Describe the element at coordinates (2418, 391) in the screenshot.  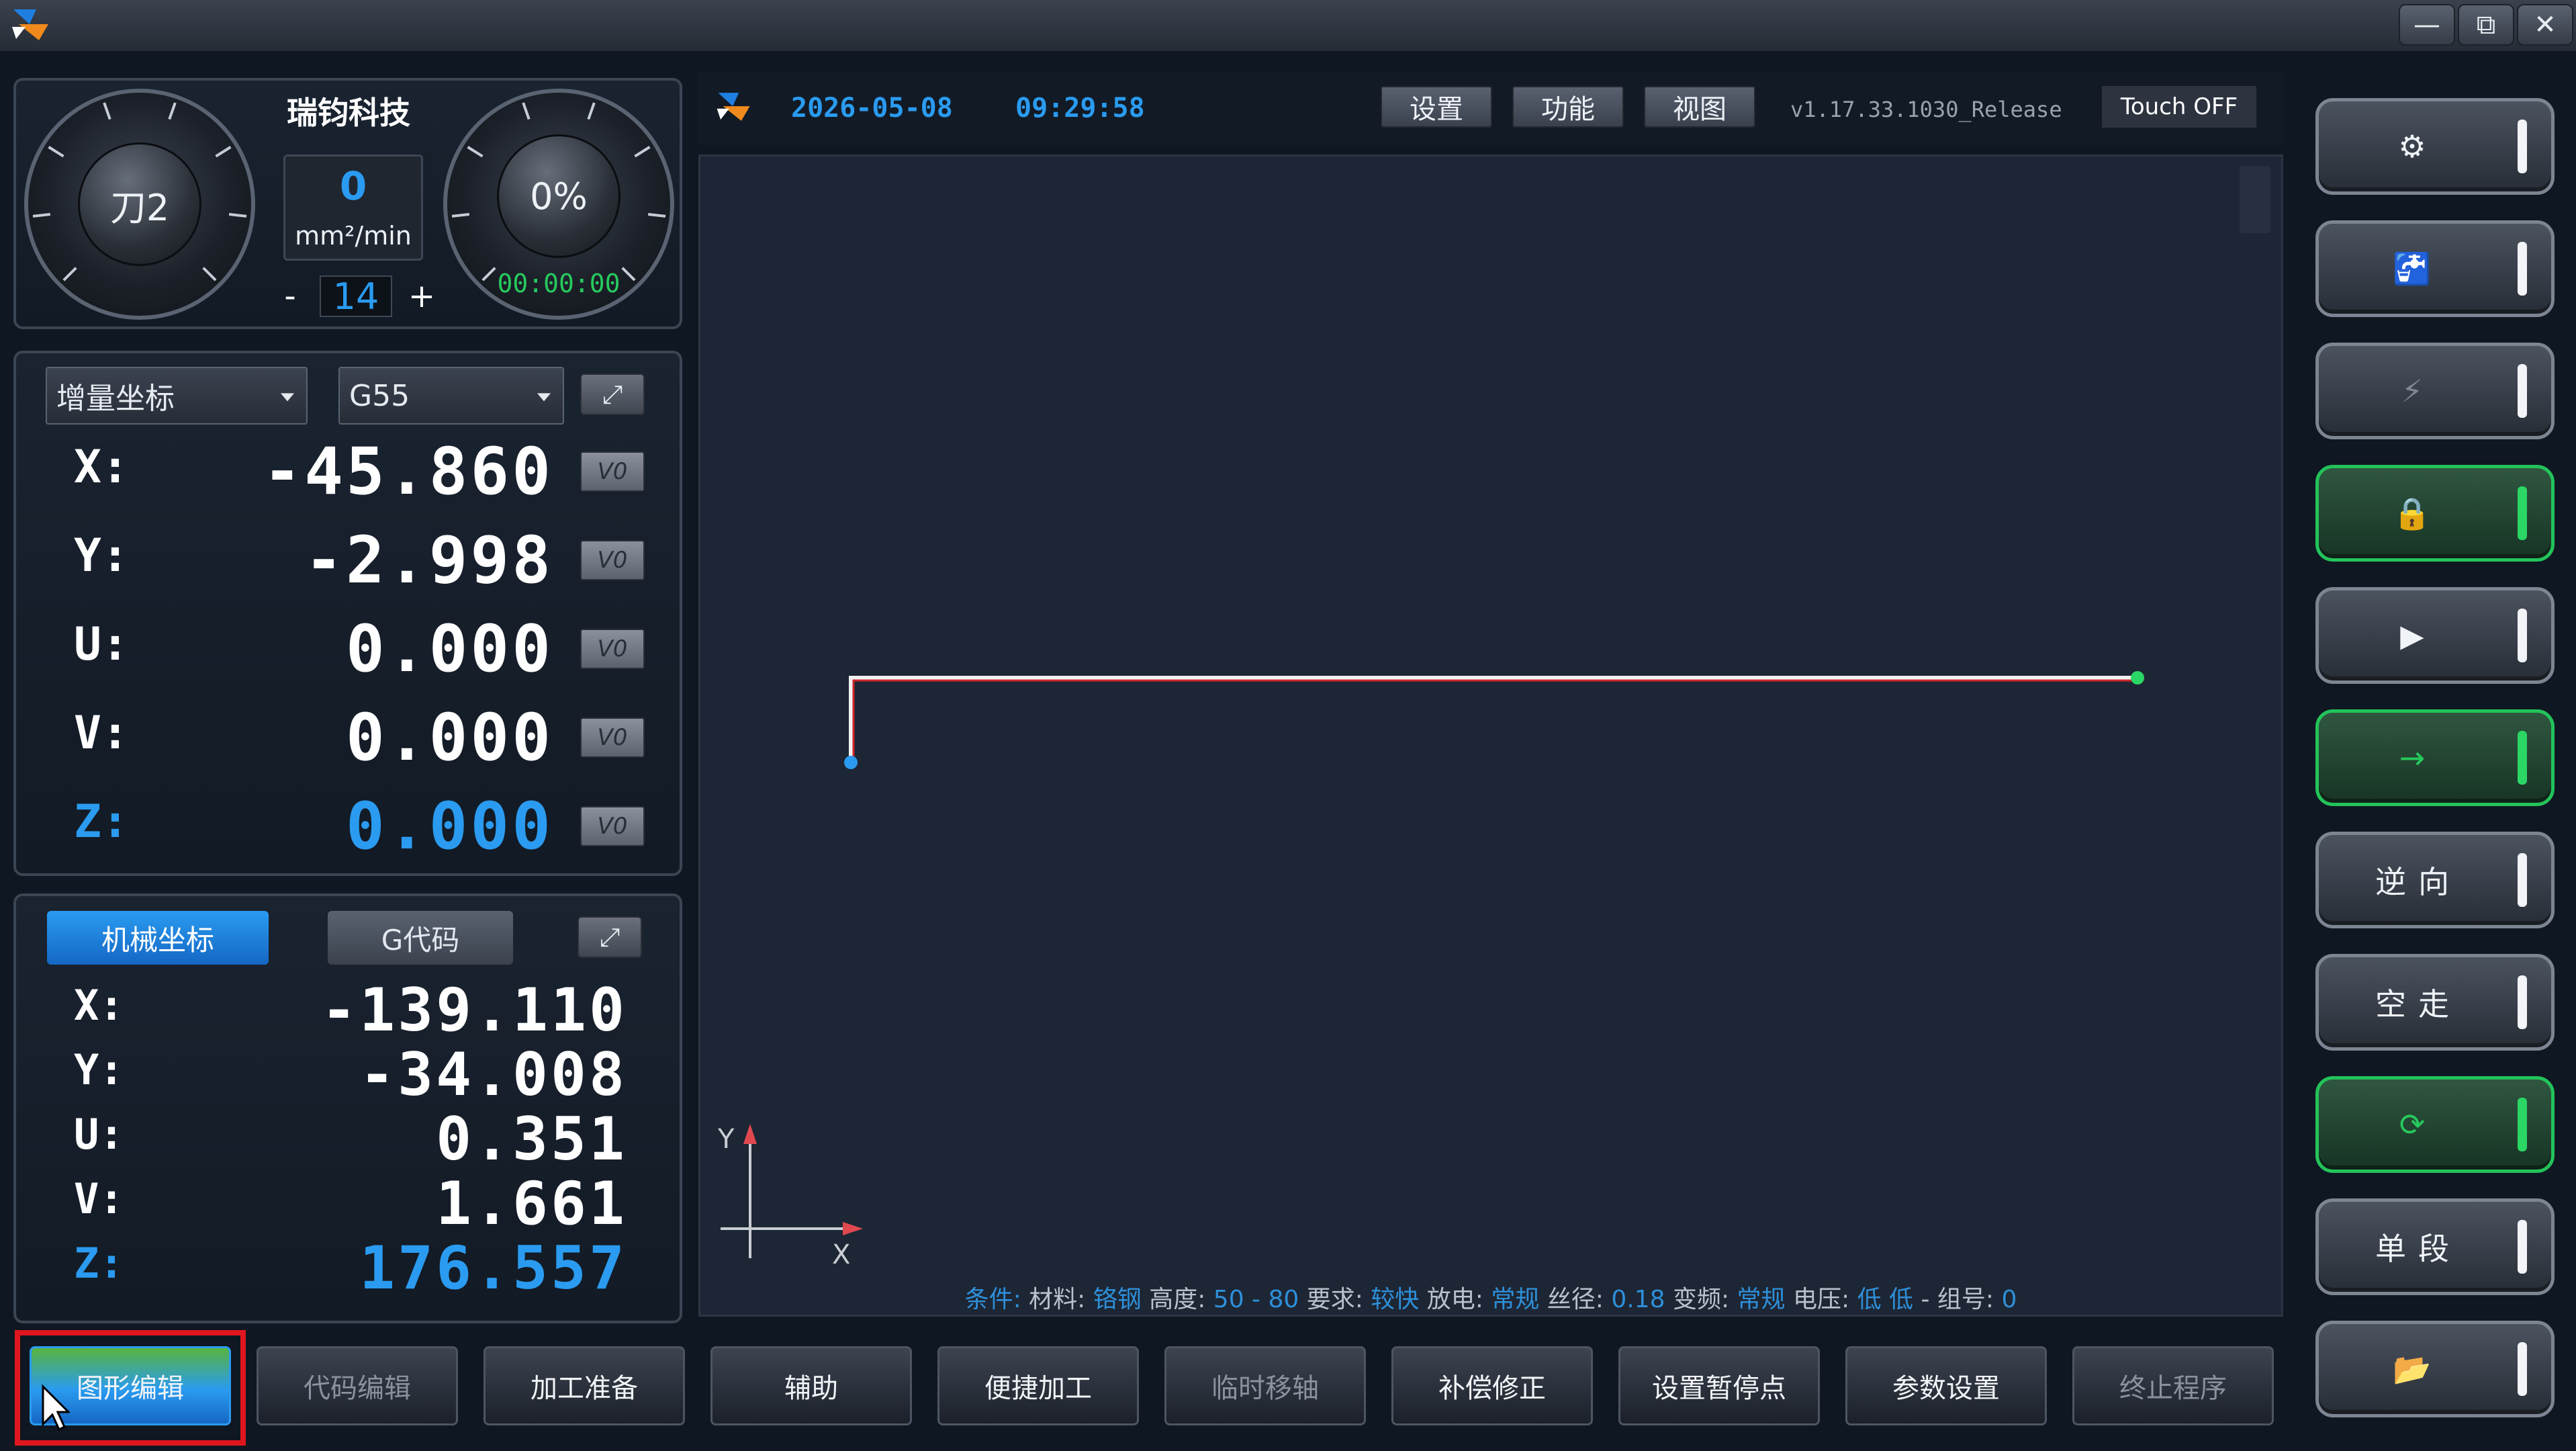
I see `lightning-icon: ⚡` at that location.